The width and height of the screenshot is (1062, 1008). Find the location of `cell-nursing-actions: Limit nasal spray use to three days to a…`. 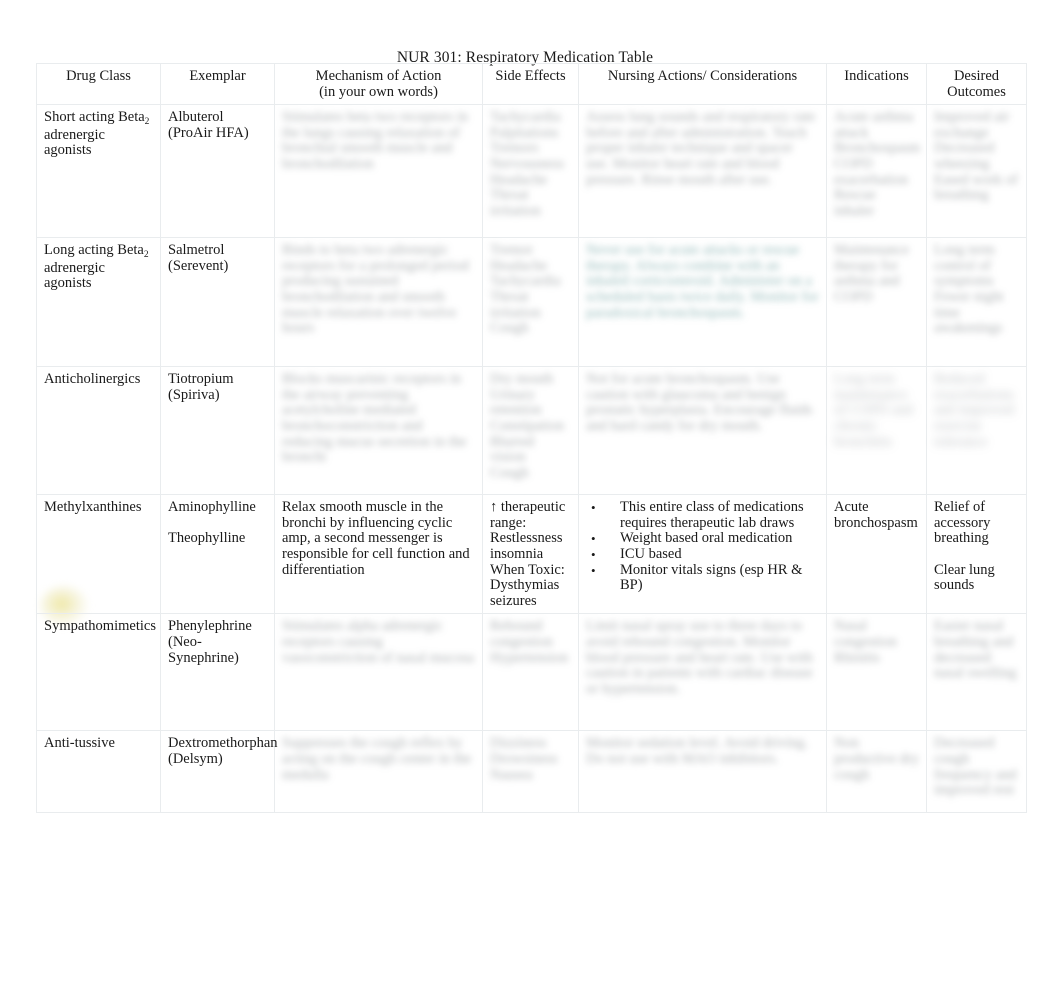

cell-nursing-actions: Limit nasal spray use to three days to a… is located at coordinates (702, 672).